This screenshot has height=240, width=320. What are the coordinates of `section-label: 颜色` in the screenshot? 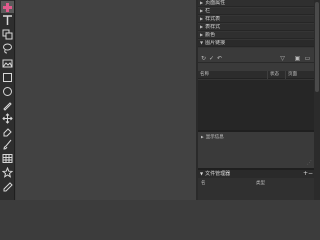 It's located at (210, 35).